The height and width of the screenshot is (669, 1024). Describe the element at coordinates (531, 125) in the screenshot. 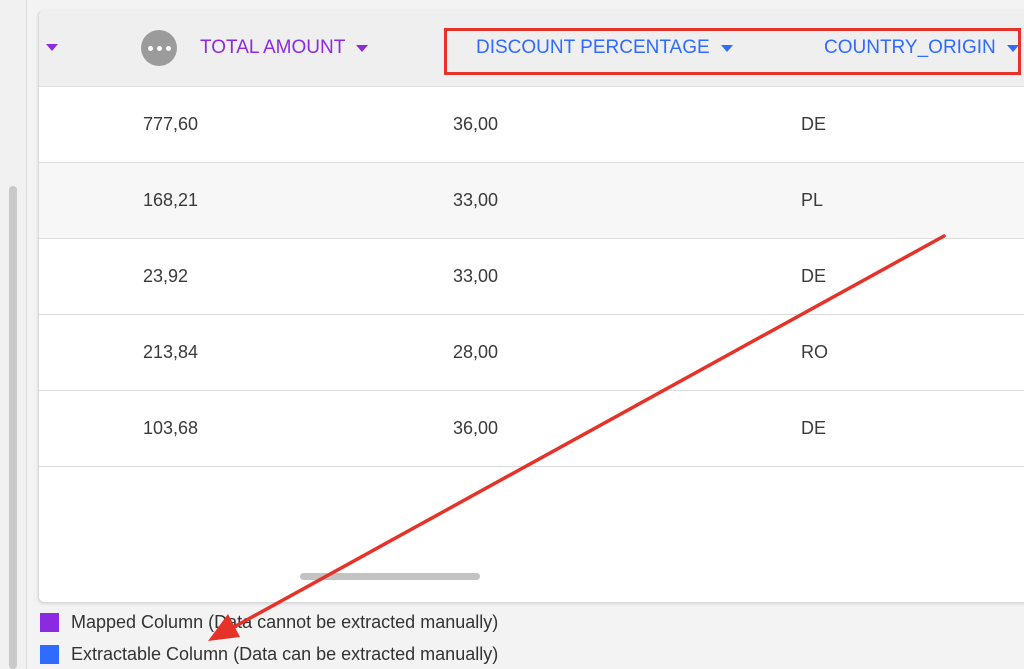

I see `table-row: 777,60 36,00 DE` at that location.